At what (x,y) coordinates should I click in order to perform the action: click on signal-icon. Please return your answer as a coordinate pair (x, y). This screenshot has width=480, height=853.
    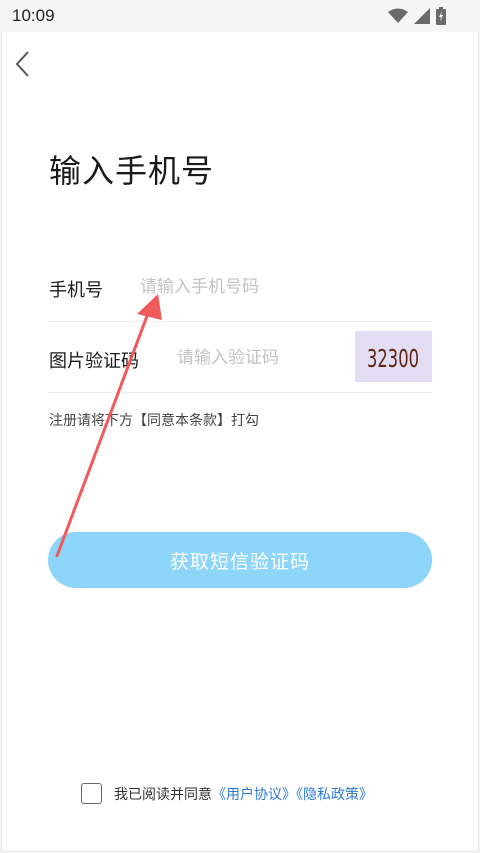
    Looking at the image, I should click on (422, 16).